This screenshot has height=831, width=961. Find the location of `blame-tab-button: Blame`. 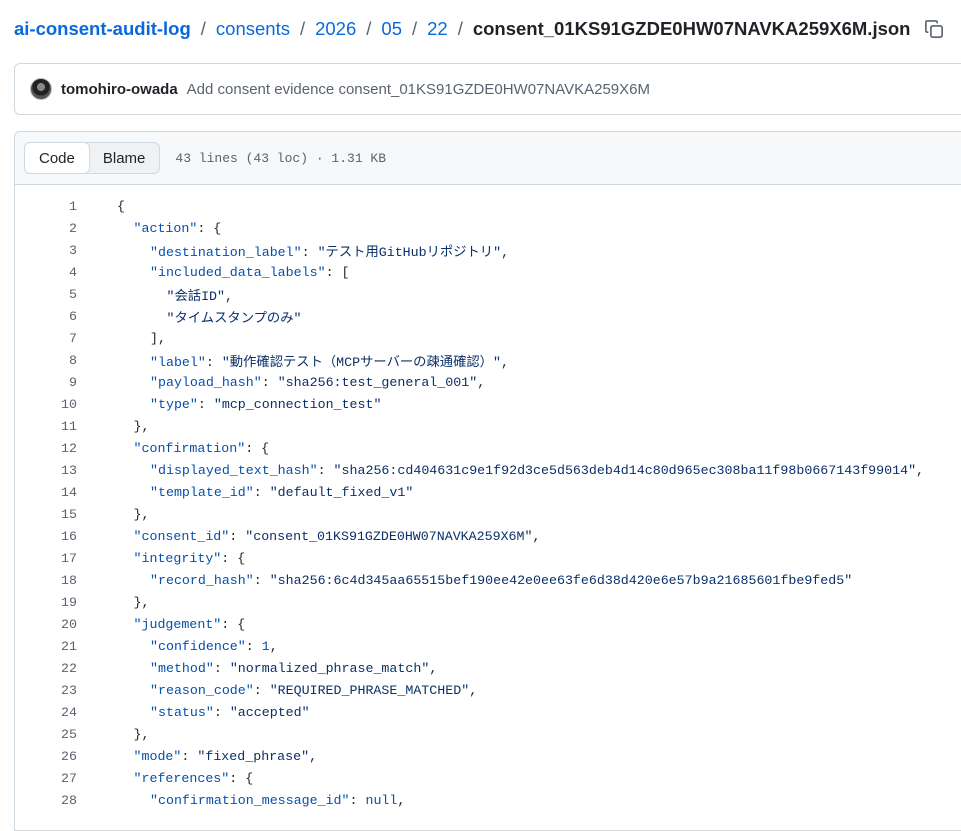

blame-tab-button: Blame is located at coordinates (124, 158).